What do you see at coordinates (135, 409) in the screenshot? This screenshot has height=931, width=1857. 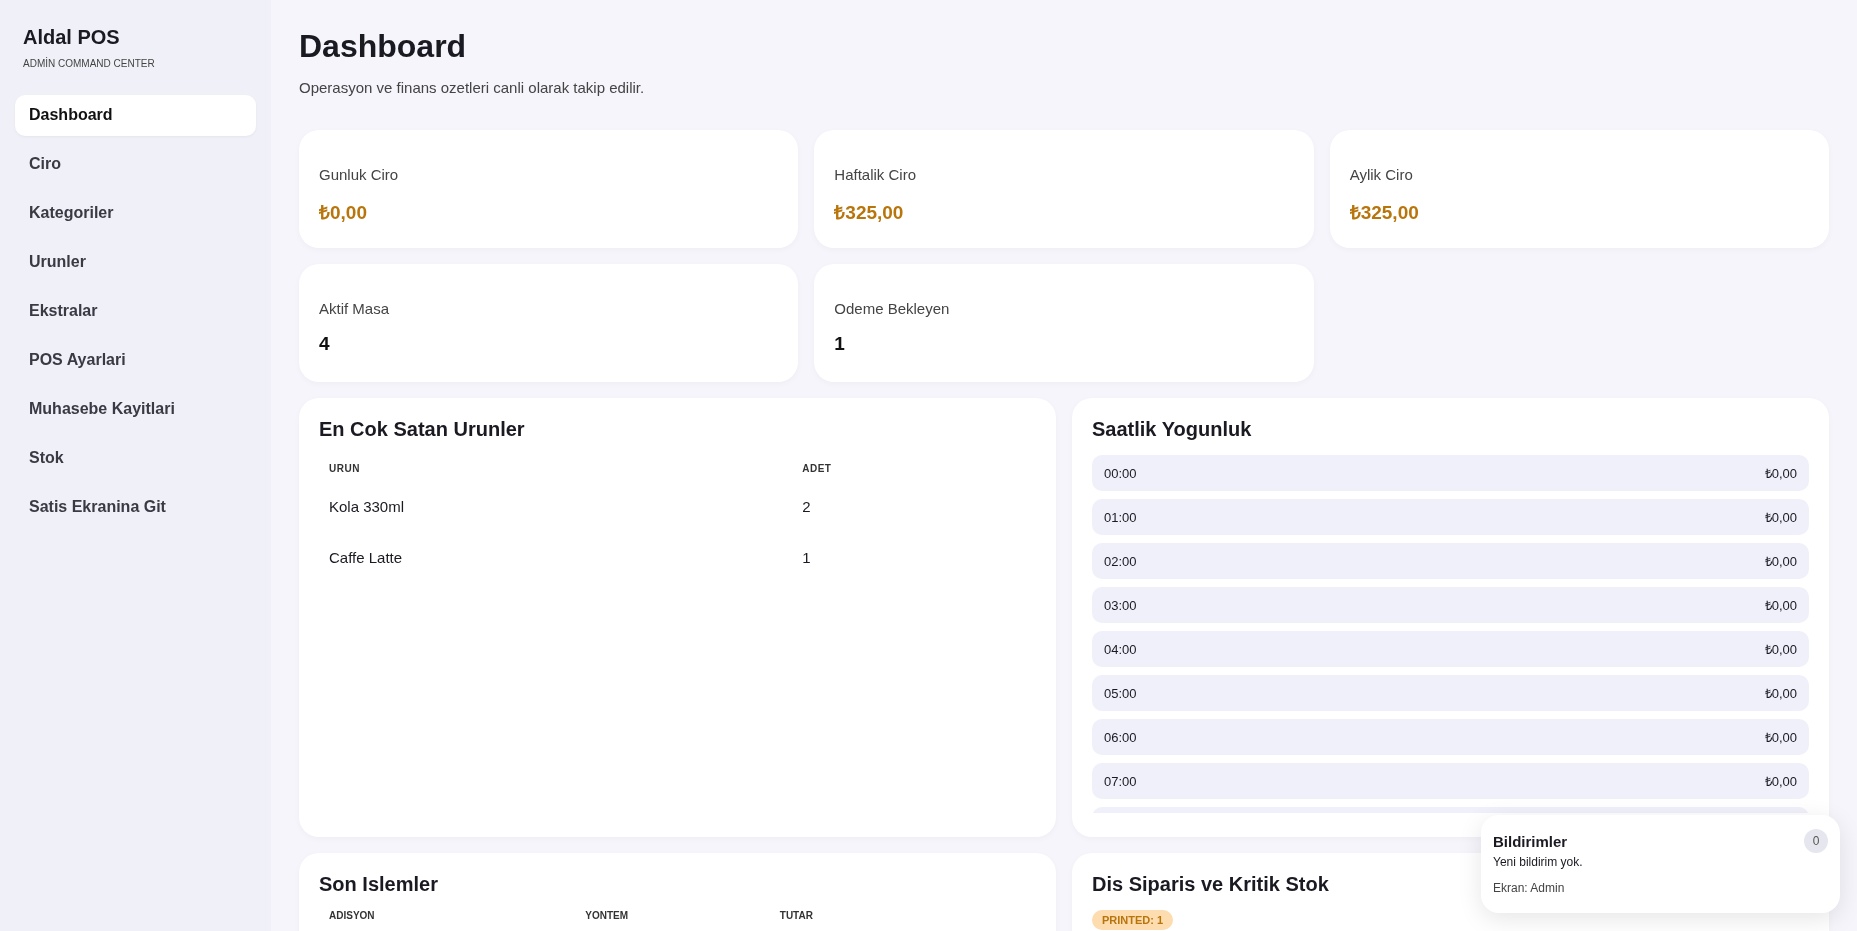 I see `sidebar-item: Muhasebe Kayitlari` at bounding box center [135, 409].